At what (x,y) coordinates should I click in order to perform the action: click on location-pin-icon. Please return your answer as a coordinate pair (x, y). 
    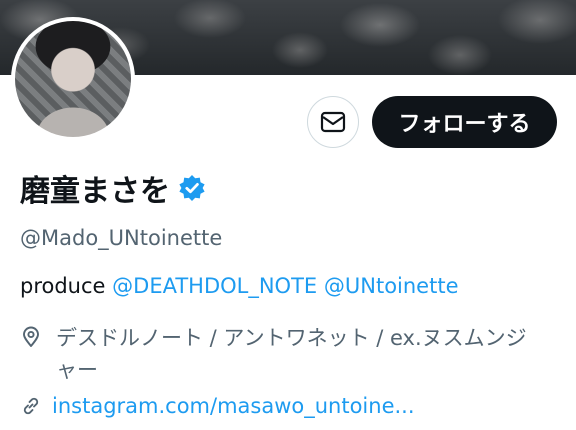
    Looking at the image, I should click on (31, 336).